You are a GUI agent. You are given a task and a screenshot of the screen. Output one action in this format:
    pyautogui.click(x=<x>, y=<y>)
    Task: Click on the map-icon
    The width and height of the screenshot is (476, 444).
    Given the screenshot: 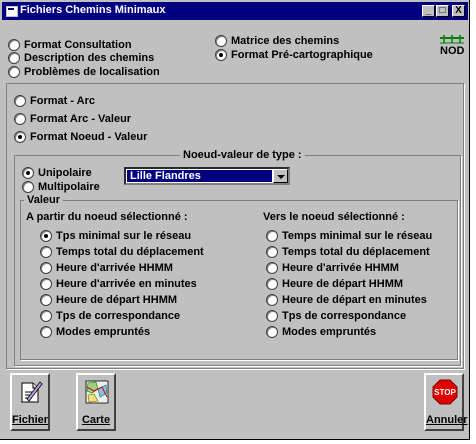 What is the action you would take?
    pyautogui.click(x=97, y=392)
    